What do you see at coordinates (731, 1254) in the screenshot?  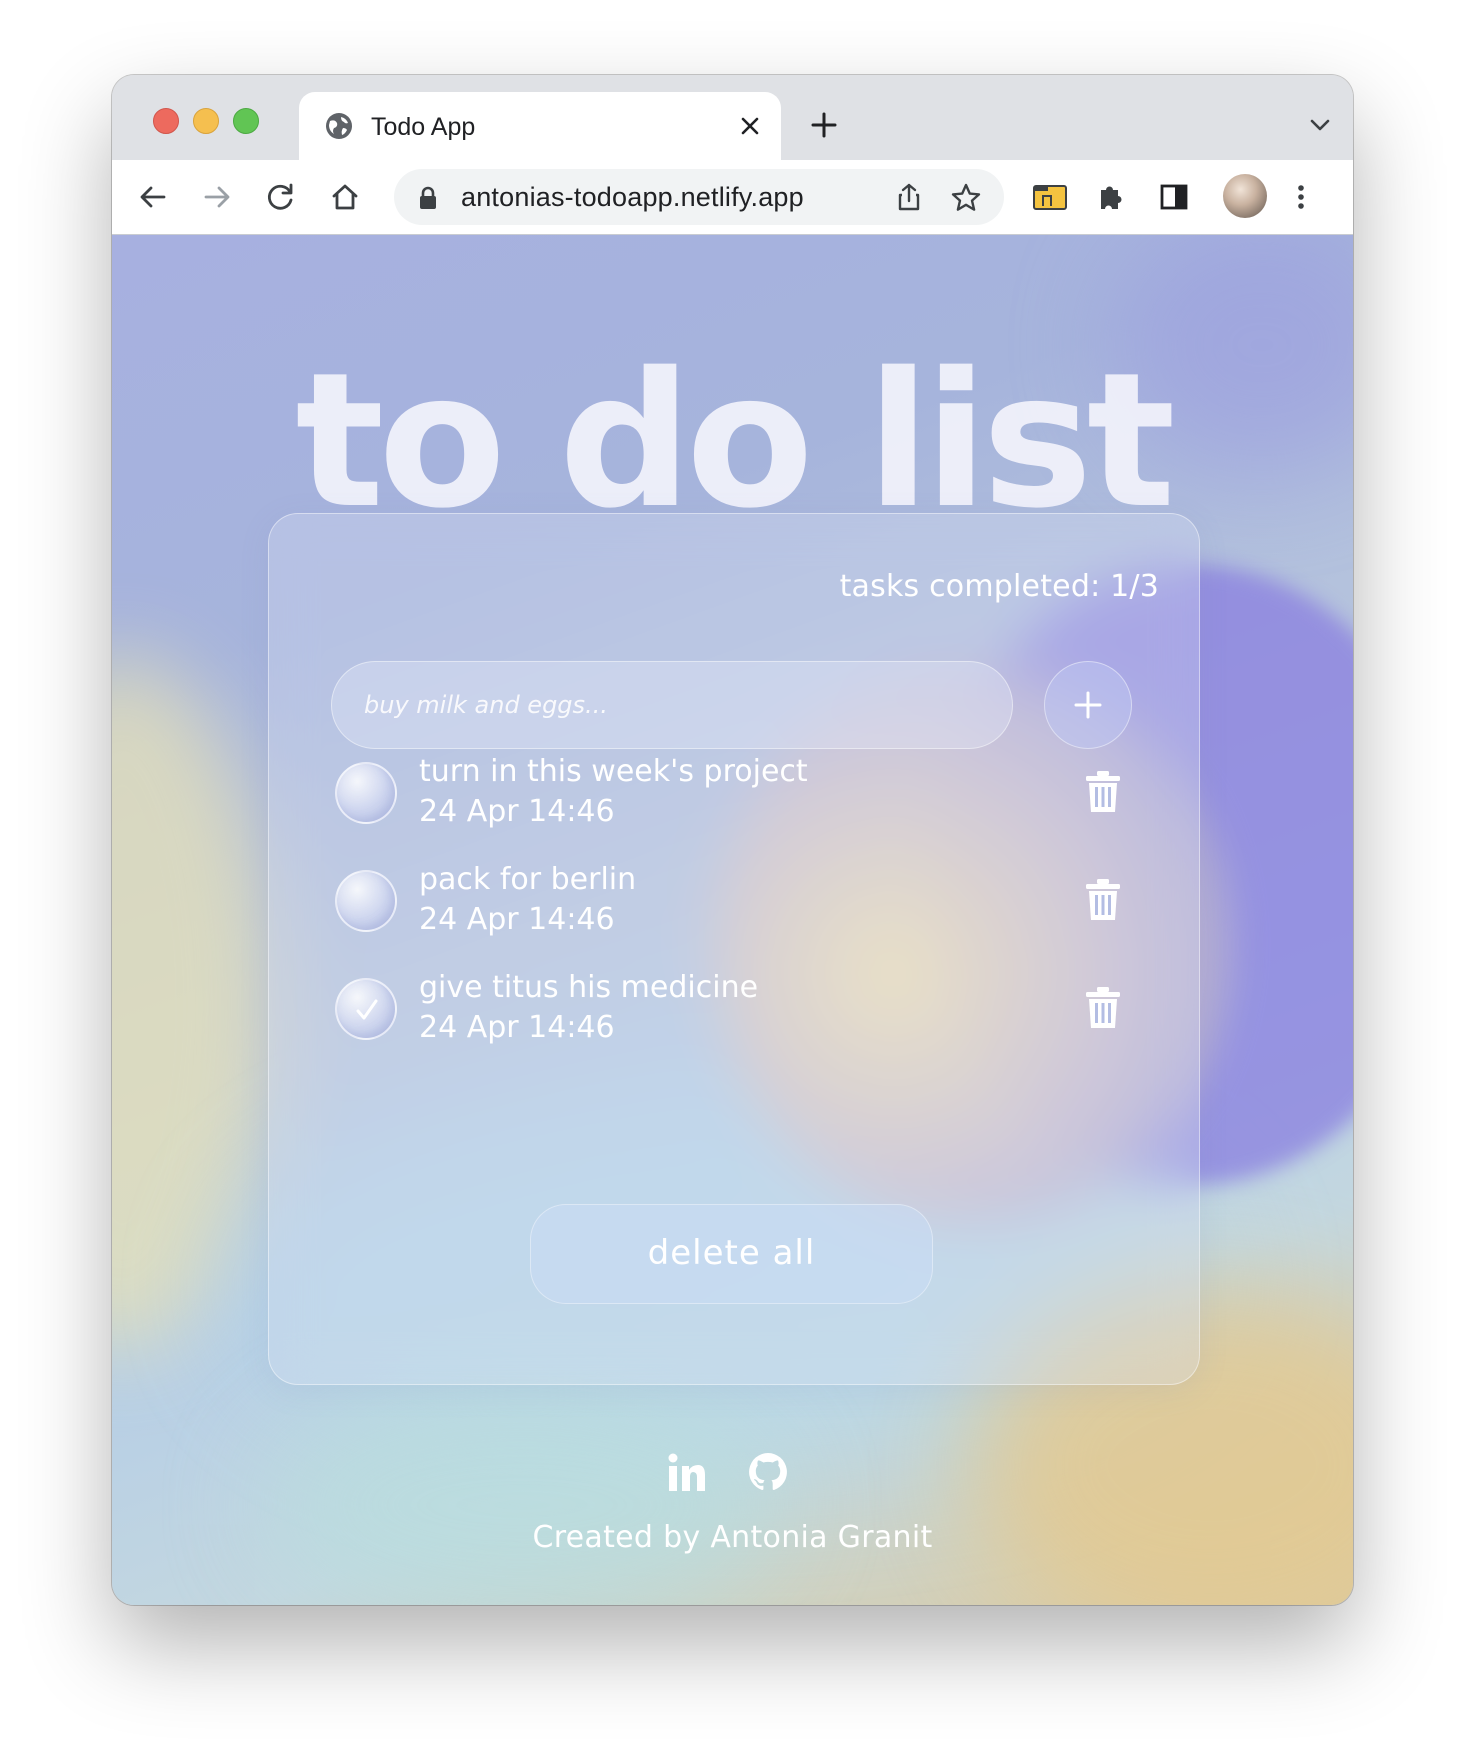 I see `delete-all-button: delete all` at bounding box center [731, 1254].